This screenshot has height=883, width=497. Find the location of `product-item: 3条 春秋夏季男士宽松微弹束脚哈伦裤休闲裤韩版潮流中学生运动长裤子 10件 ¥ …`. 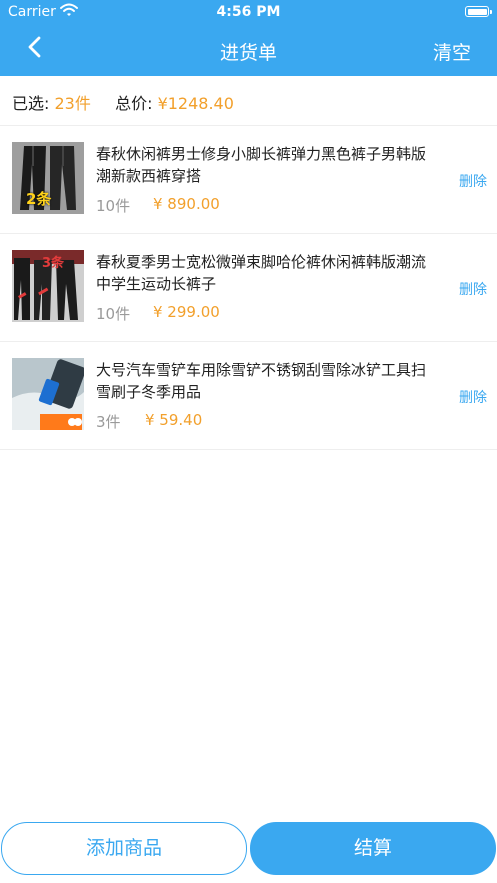

product-item: 3条 春秋夏季男士宽松微弹束脚哈伦裤休闲裤韩版潮流中学生运动长裤子 10件 ¥ … is located at coordinates (248, 288).